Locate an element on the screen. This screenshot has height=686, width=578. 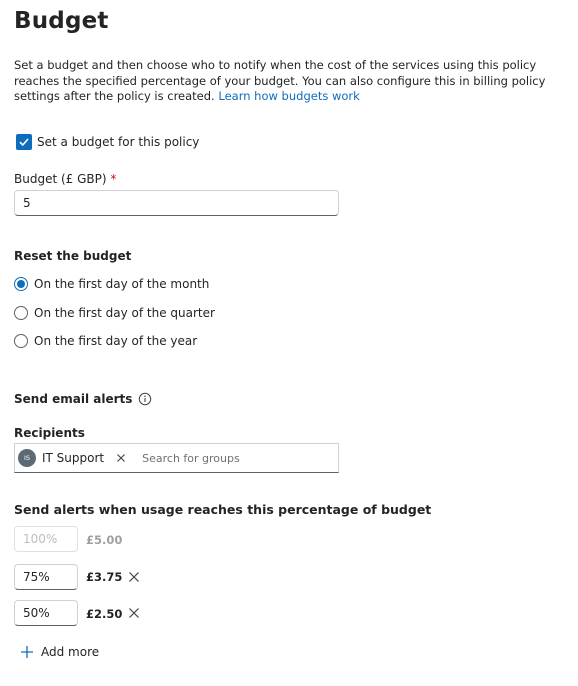
radio-selected-dot is located at coordinates (21, 284).